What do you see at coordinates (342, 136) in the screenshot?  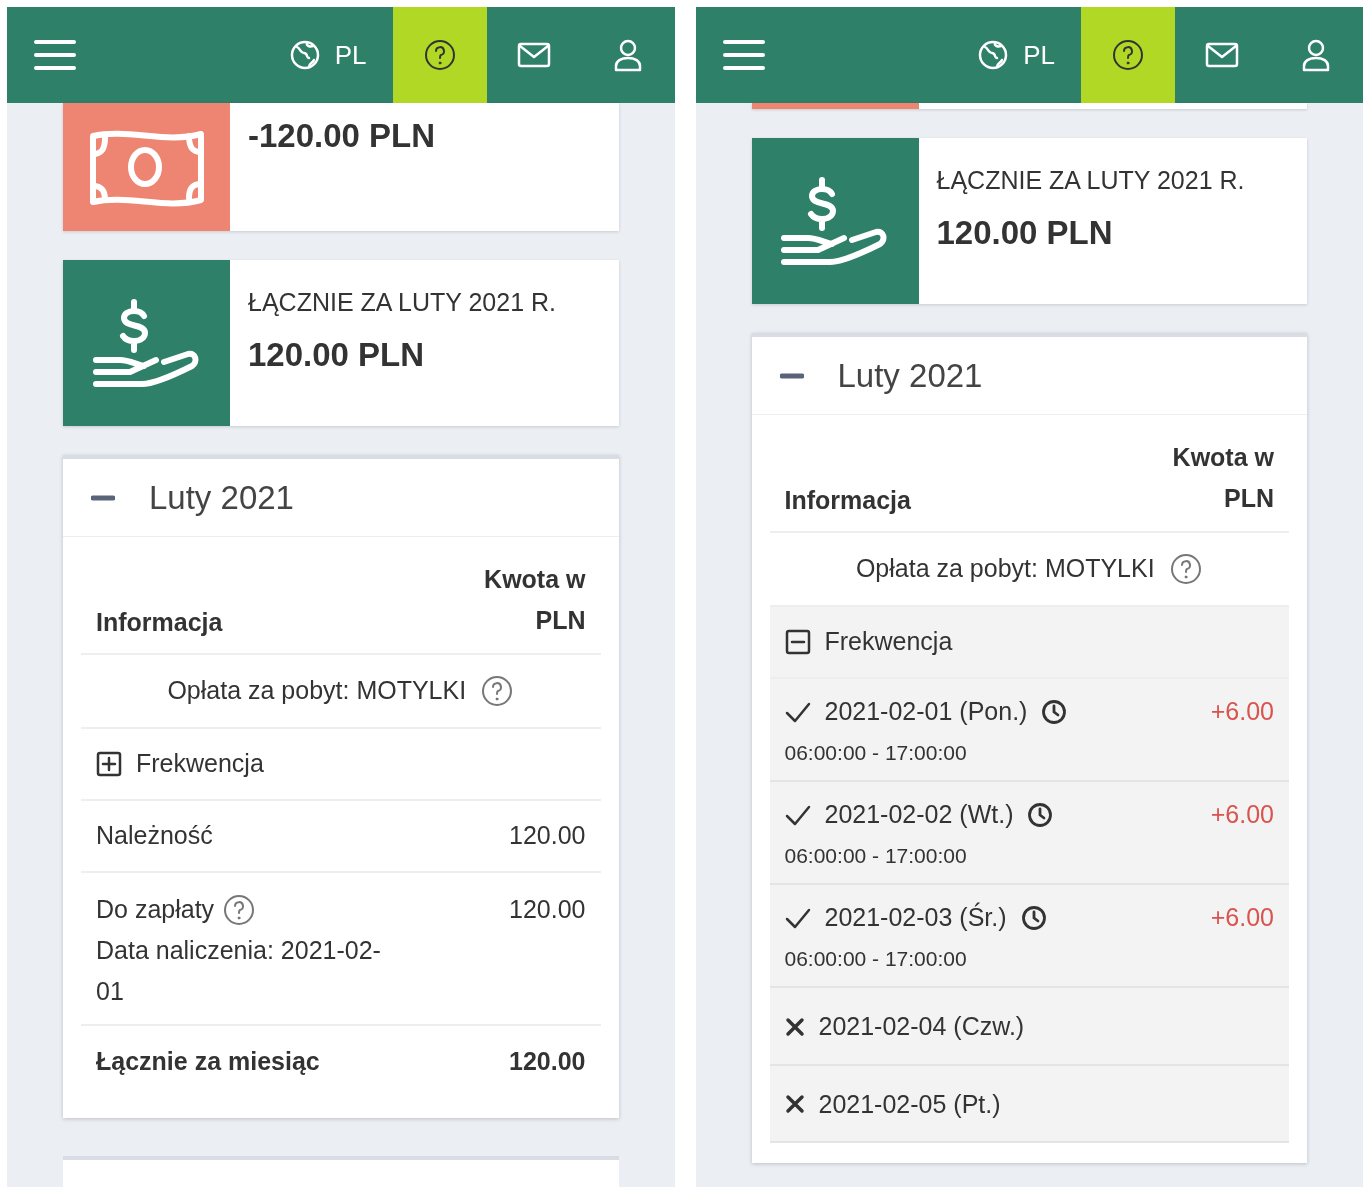 I see `card-amount: -120.00 PLN` at bounding box center [342, 136].